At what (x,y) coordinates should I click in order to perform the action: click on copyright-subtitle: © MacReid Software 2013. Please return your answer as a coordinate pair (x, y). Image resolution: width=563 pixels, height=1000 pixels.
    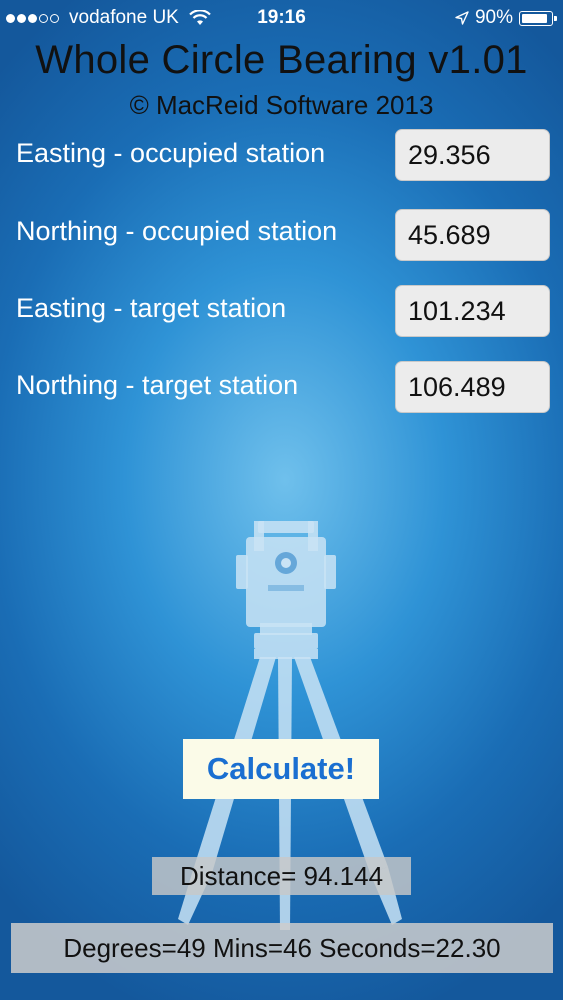
    Looking at the image, I should click on (281, 105).